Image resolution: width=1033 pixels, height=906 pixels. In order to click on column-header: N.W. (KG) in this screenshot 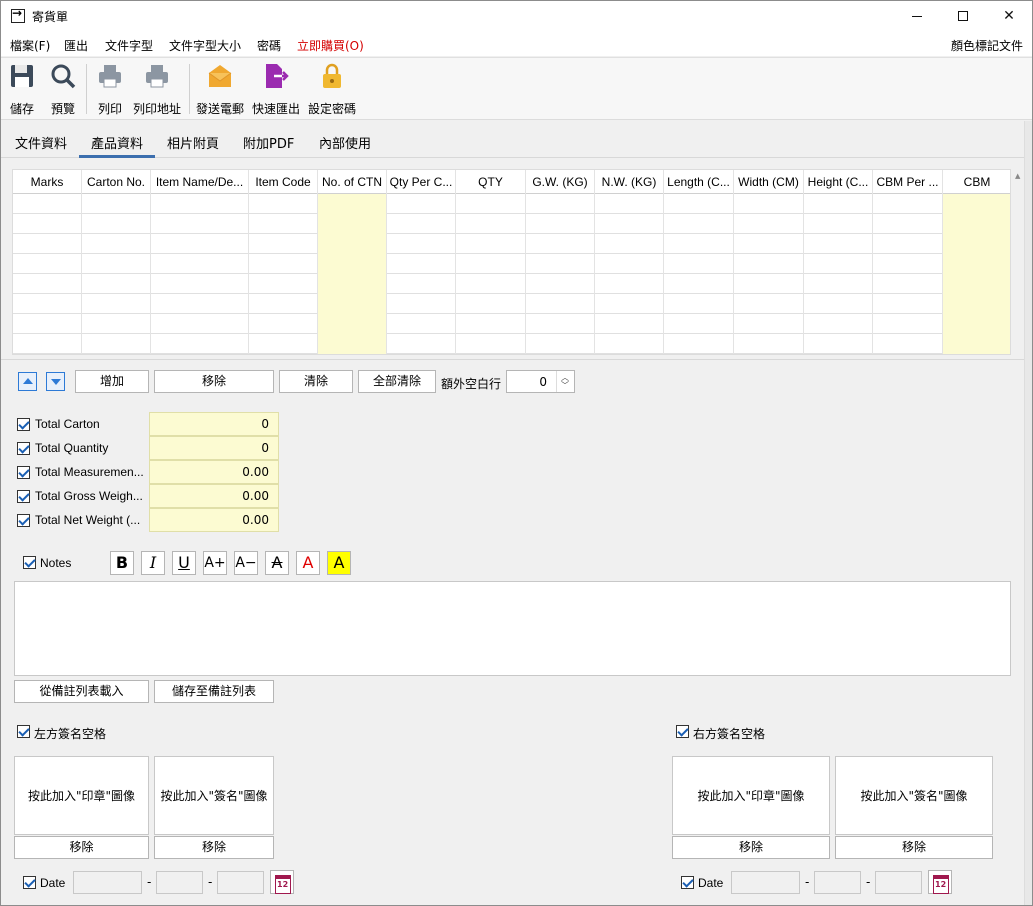, I will do `click(629, 182)`.